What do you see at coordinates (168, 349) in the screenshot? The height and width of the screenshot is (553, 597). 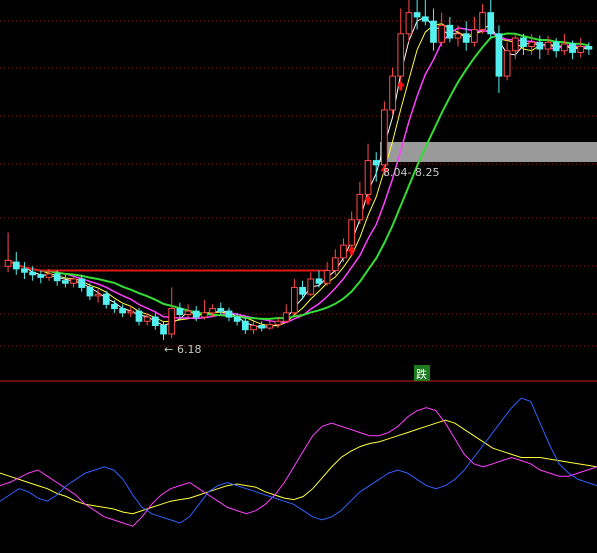 I see `low-price-label: ←` at bounding box center [168, 349].